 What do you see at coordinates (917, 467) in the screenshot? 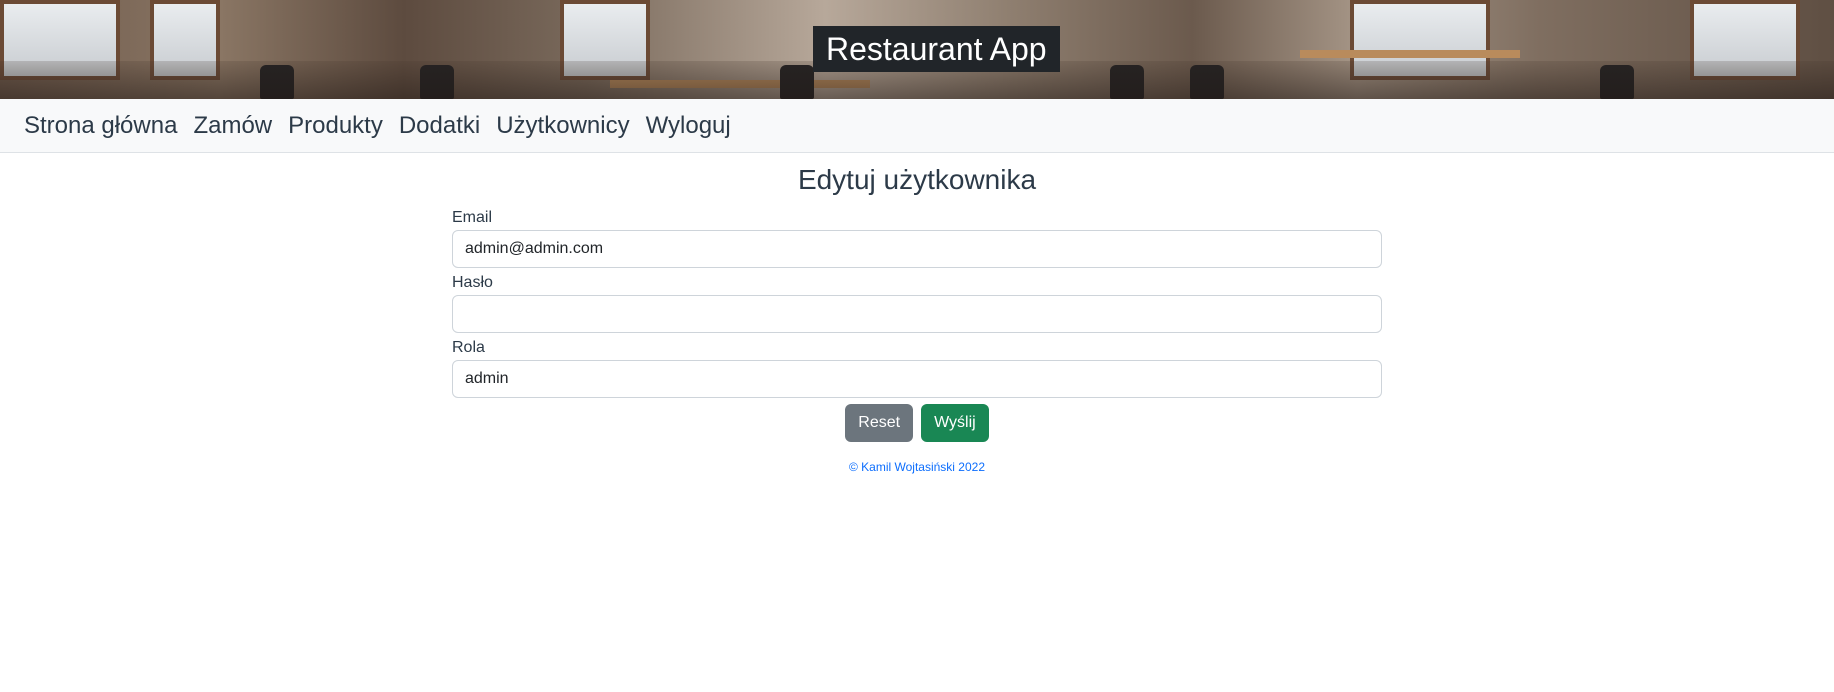
I see `footer-copyright: © Kamil Wojtasiński 2022` at bounding box center [917, 467].